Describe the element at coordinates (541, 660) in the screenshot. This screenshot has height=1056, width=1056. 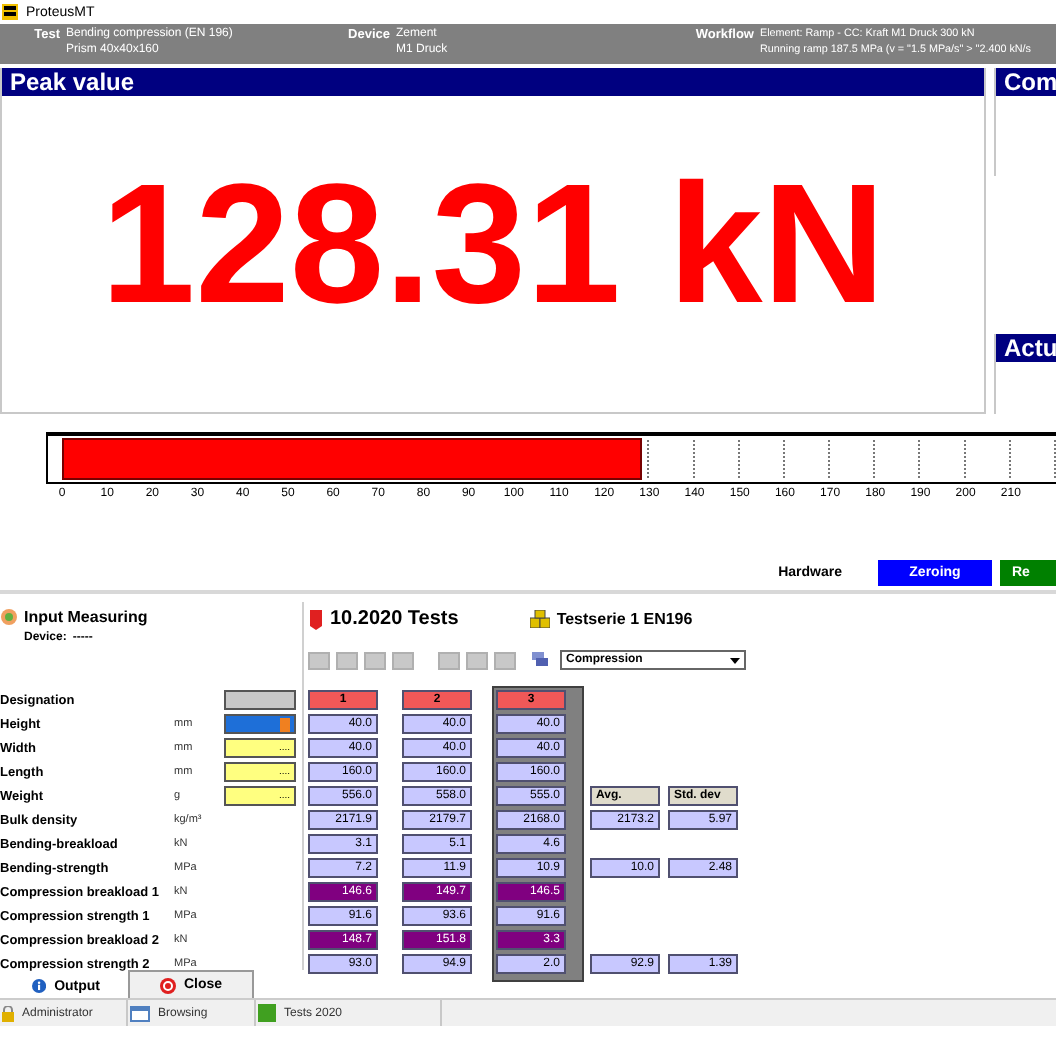
I see `layers-icon` at that location.